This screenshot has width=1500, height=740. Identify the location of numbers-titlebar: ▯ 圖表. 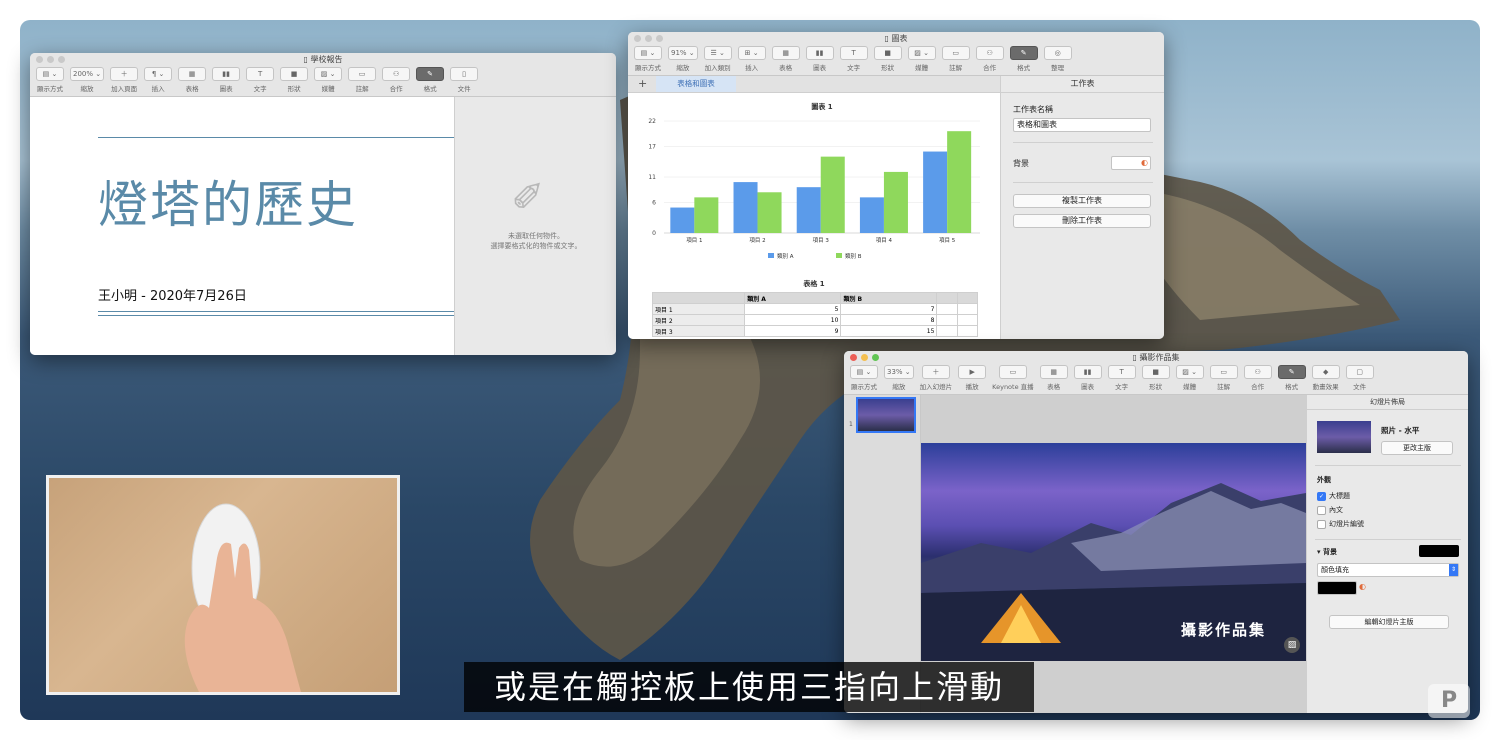
(896, 39).